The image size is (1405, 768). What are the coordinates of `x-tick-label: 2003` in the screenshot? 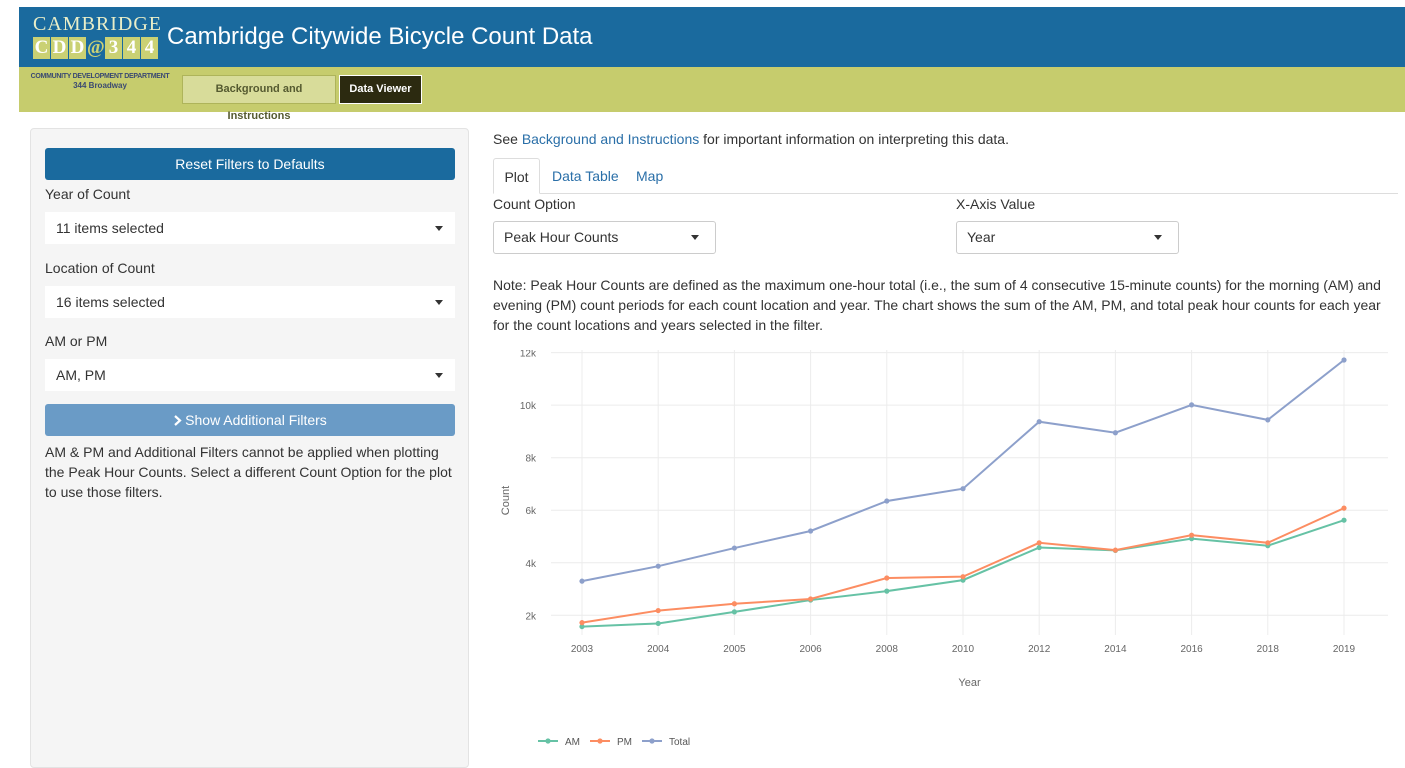 It's located at (582, 649).